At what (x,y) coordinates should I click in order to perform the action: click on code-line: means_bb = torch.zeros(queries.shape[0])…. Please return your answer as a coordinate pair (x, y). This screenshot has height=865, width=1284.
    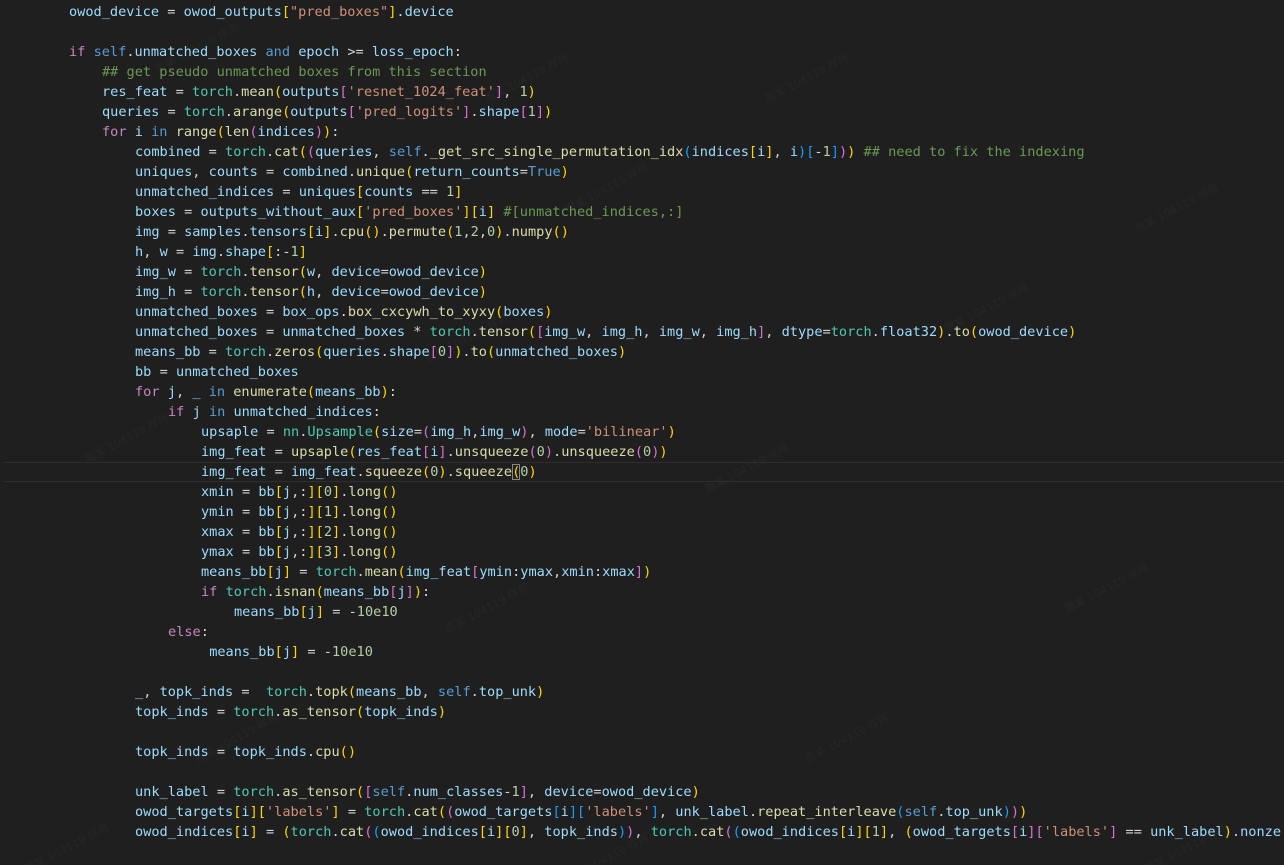
    Looking at the image, I should click on (642, 352).